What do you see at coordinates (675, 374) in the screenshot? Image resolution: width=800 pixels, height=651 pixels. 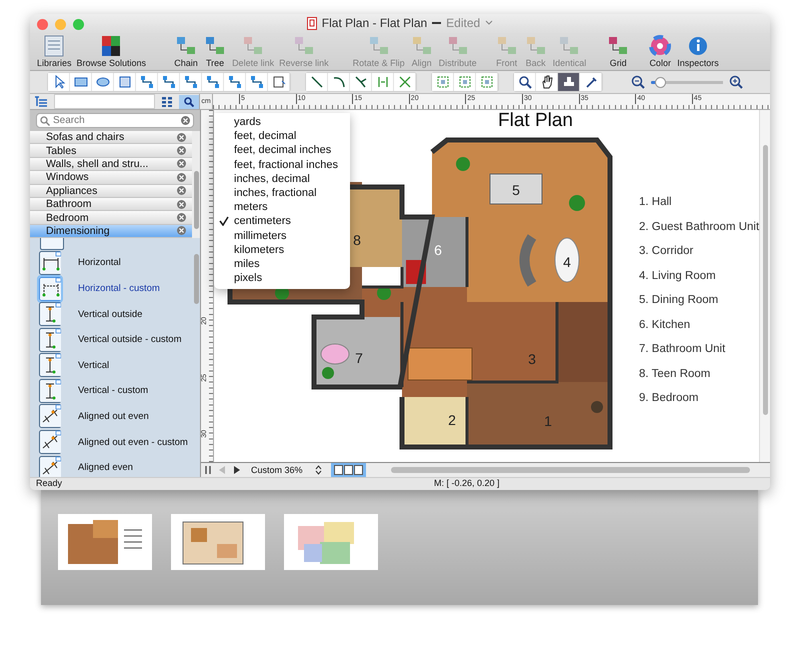 I see `legend-item: 8. Teen Room` at bounding box center [675, 374].